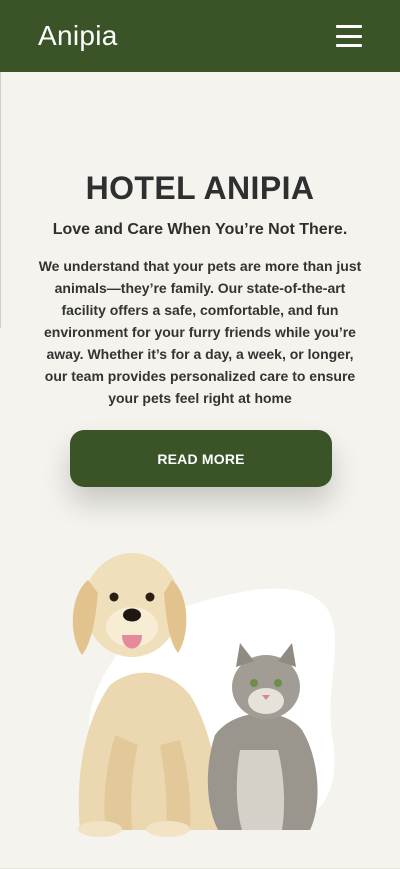  Describe the element at coordinates (200, 188) in the screenshot. I see `hero-title: HOTEL ANIPIA` at that location.